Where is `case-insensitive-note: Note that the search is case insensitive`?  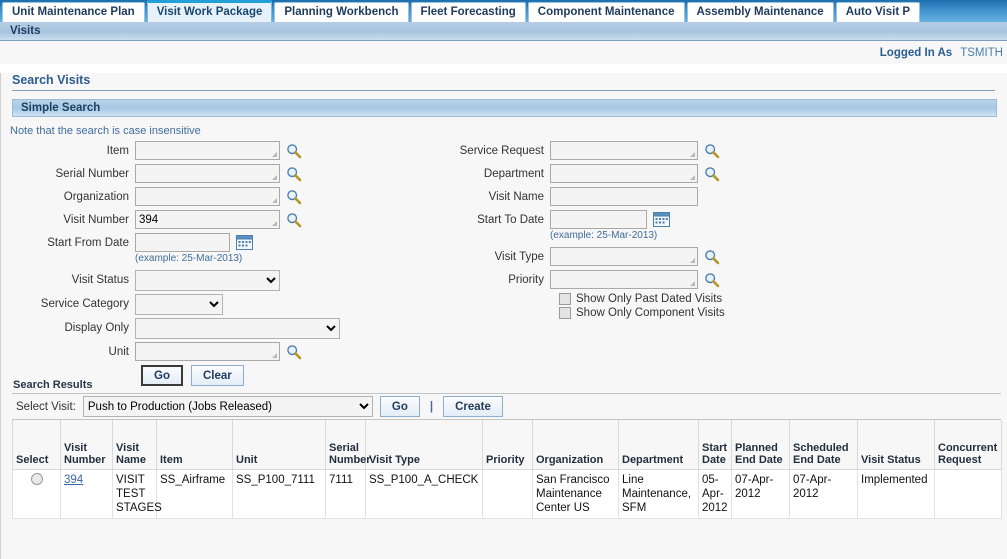 case-insensitive-note: Note that the search is case insensitive is located at coordinates (105, 131).